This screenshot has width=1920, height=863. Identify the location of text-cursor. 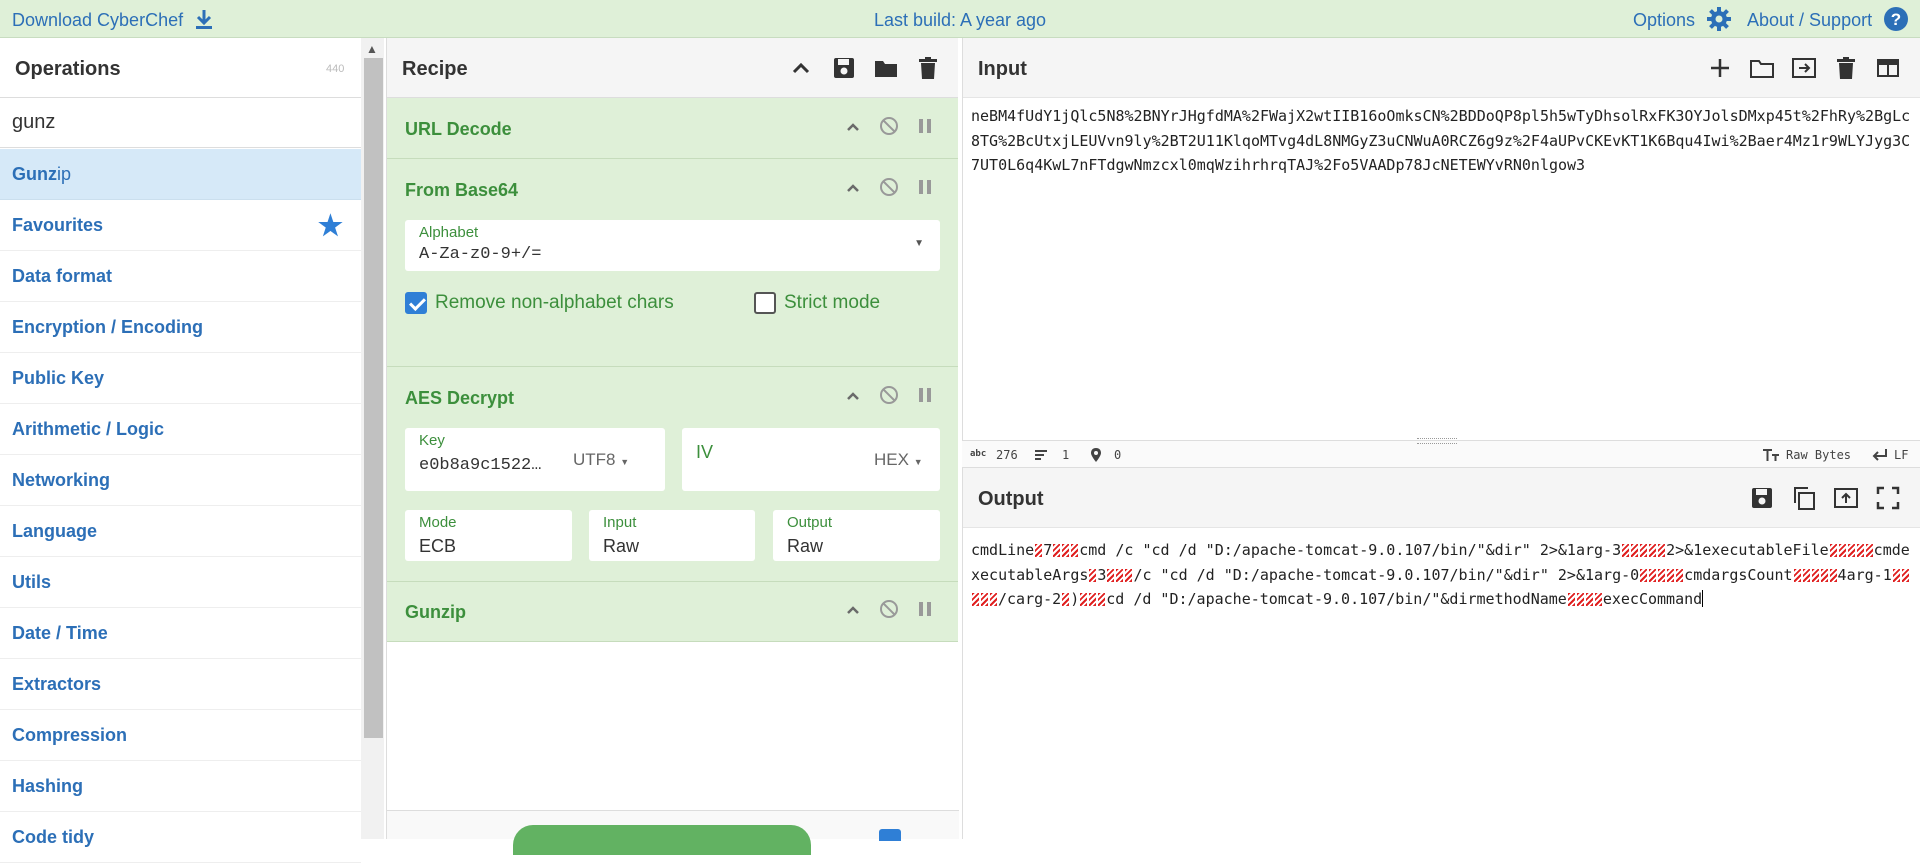
(1703, 598).